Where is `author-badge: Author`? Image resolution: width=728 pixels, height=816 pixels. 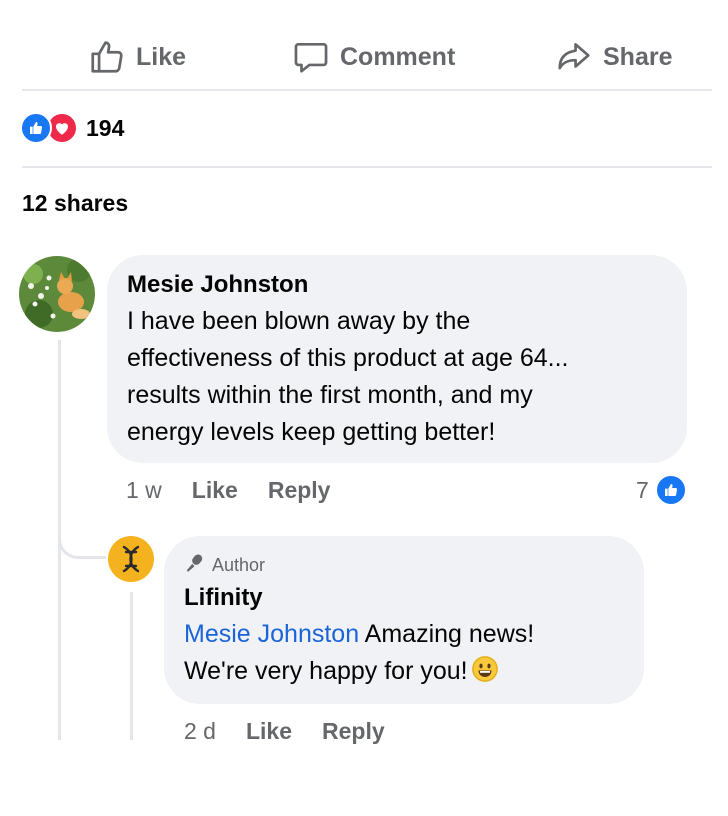 author-badge: Author is located at coordinates (224, 565).